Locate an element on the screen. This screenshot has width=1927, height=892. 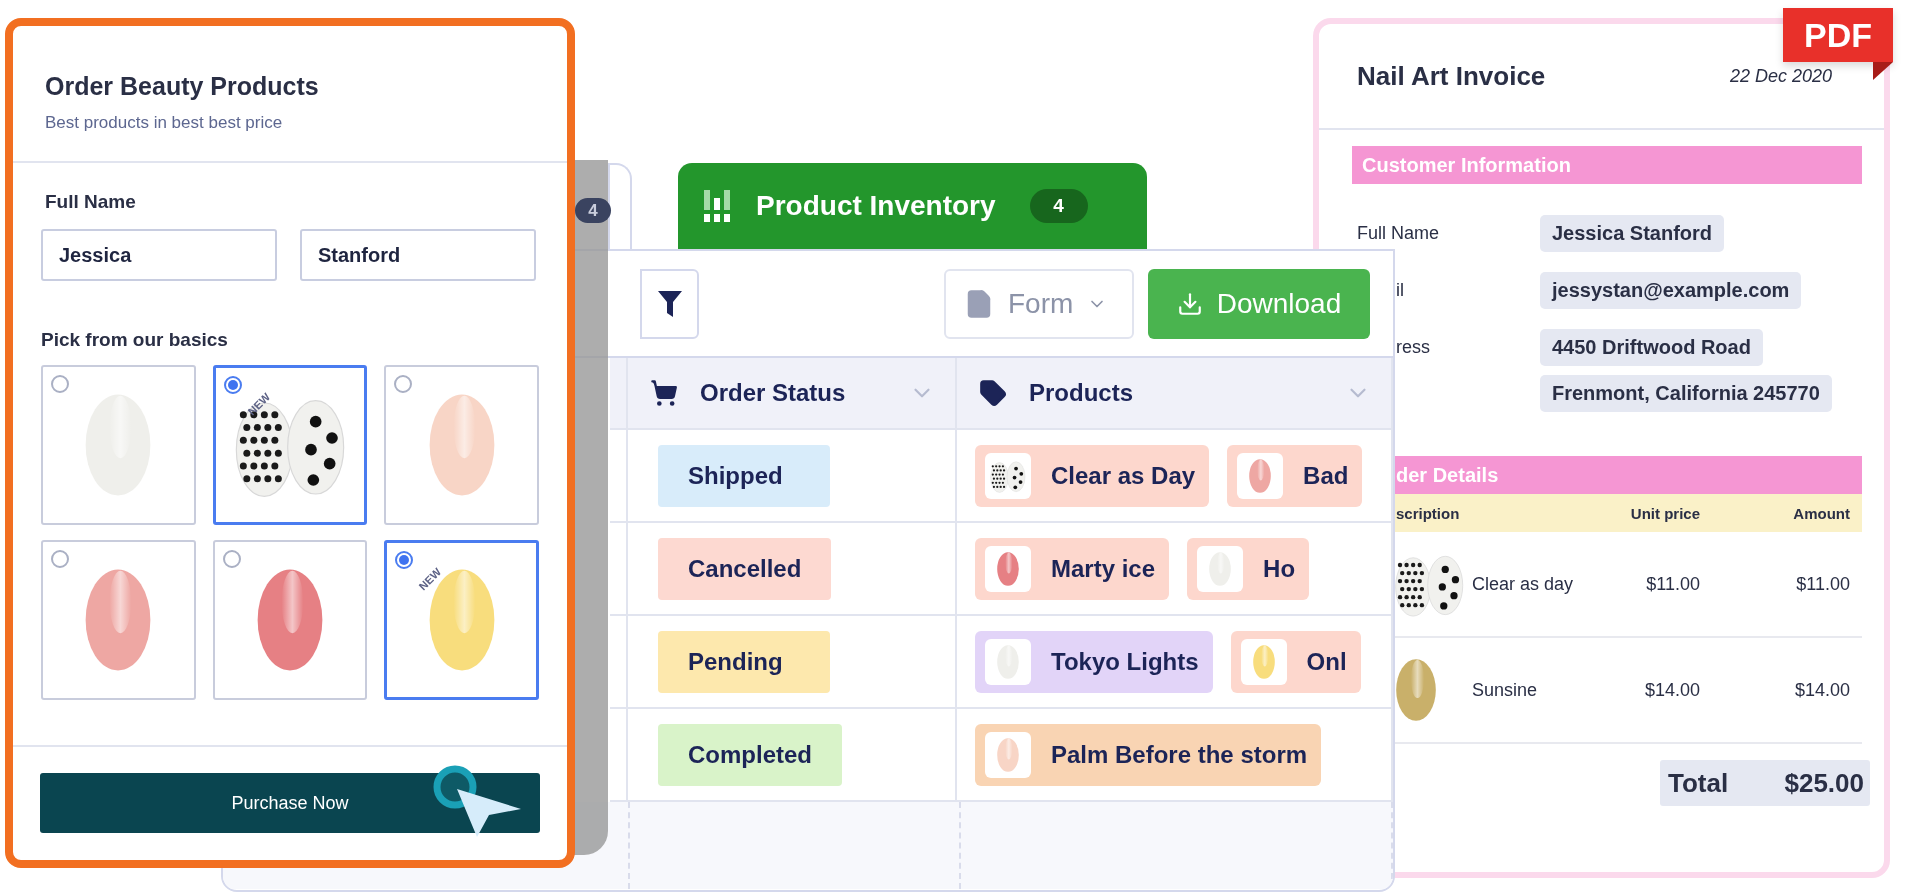
column-header is located at coordinates (619, 394).